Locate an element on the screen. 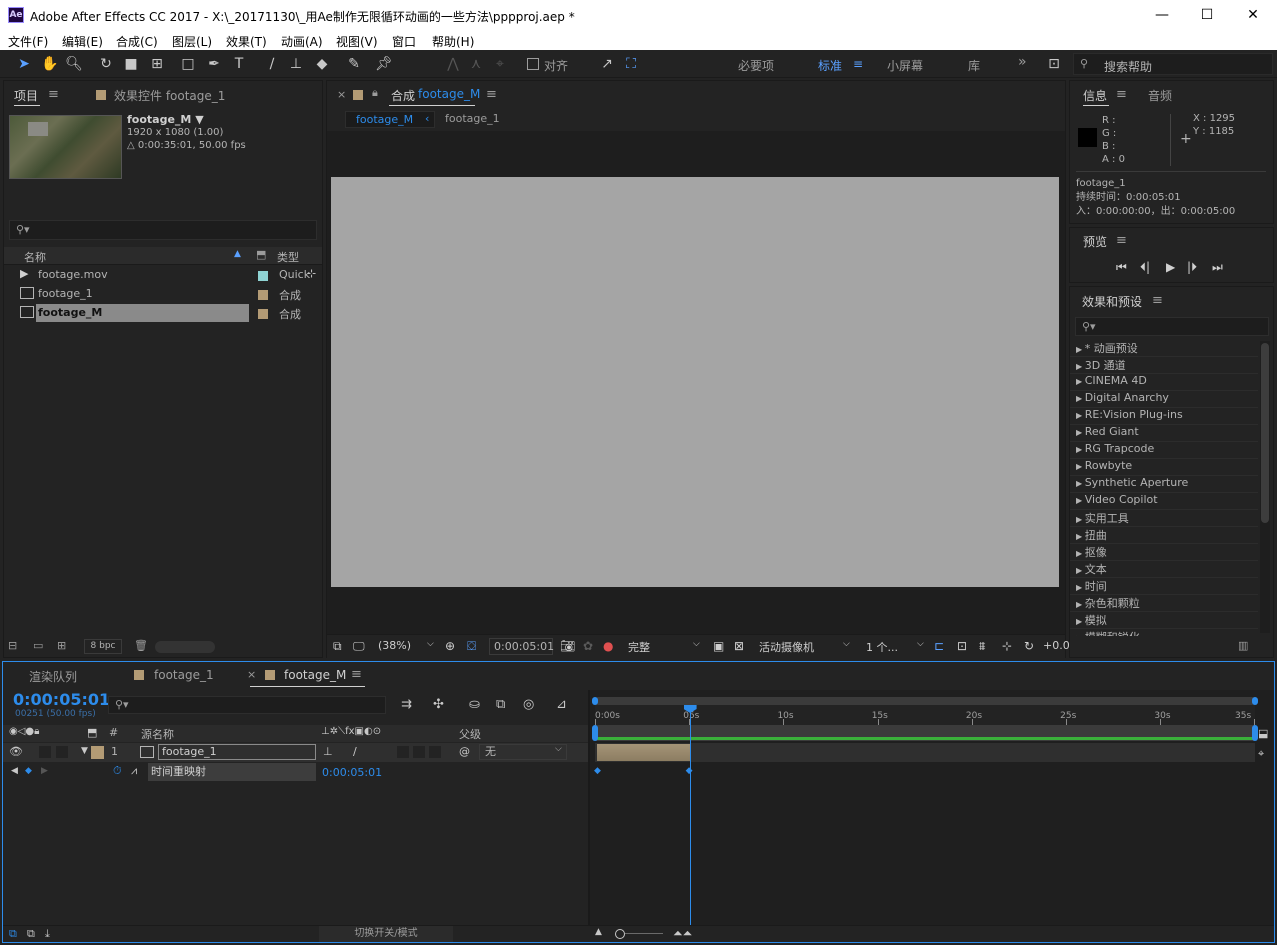  composition-panel-menu-icon: ≡ is located at coordinates (491, 94).